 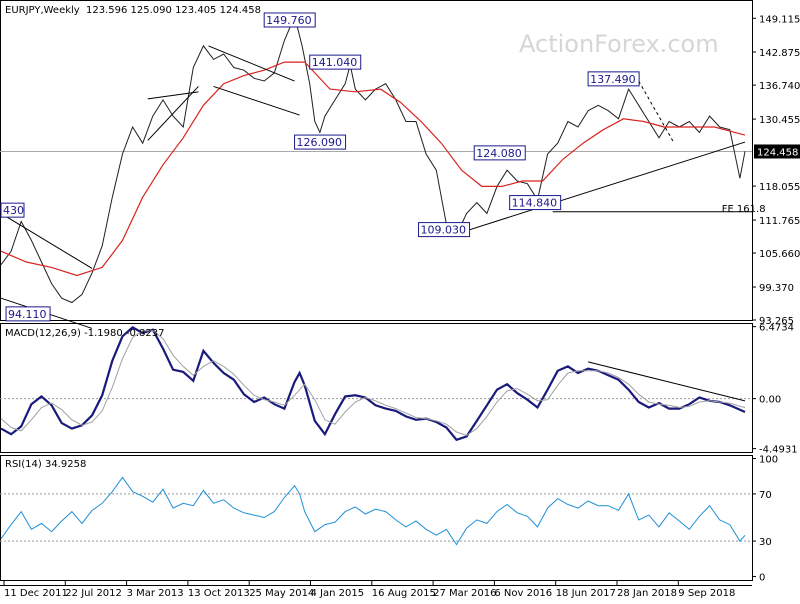 What do you see at coordinates (173, 10) in the screenshot?
I see `ohlc-values: 123.596 125.090 123.405 124.458` at bounding box center [173, 10].